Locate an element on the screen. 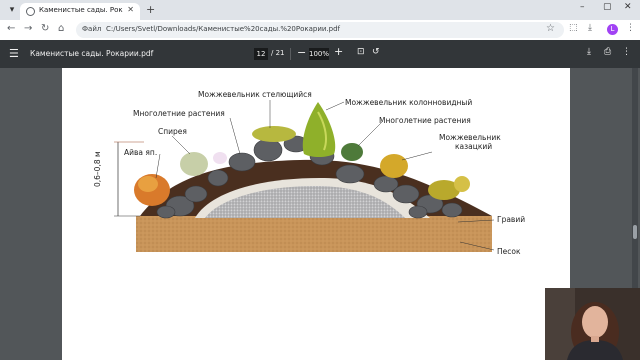 This screenshot has height=360, width=640. bookmark-star-icon: ☆ is located at coordinates (550, 28).